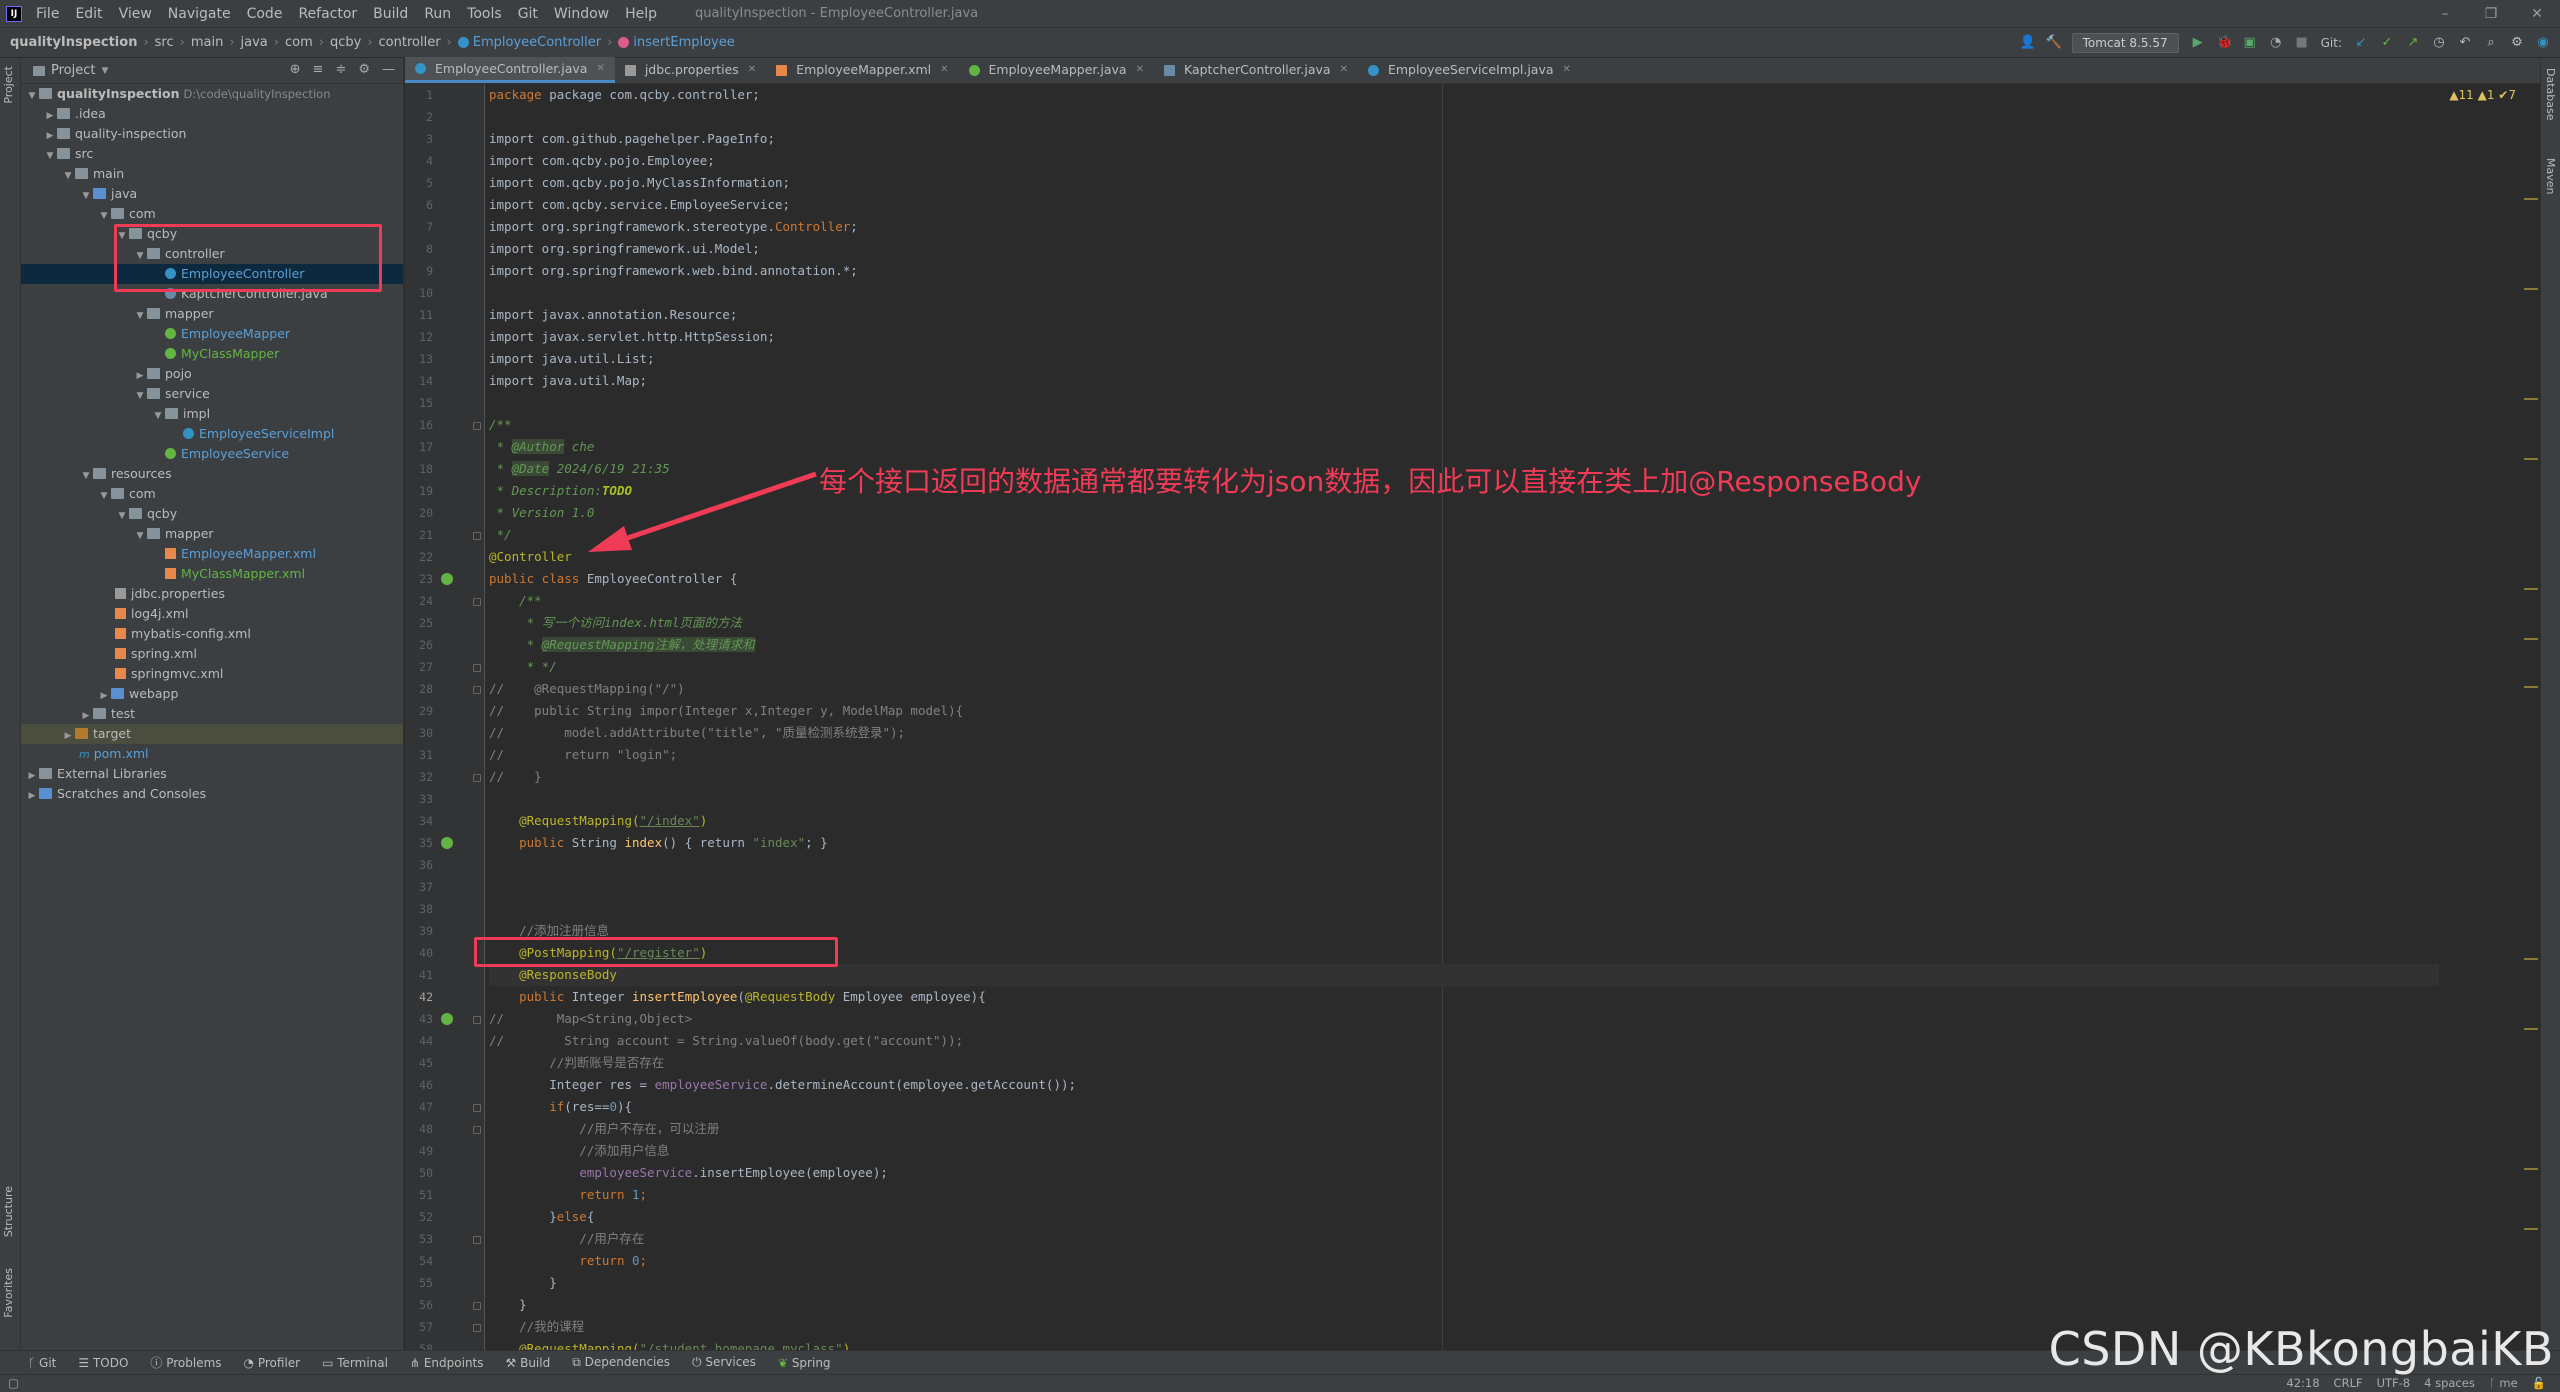 The width and height of the screenshot is (2560, 1392). What do you see at coordinates (212, 534) in the screenshot?
I see `tree-node-res-mapper: ▼ mapper` at bounding box center [212, 534].